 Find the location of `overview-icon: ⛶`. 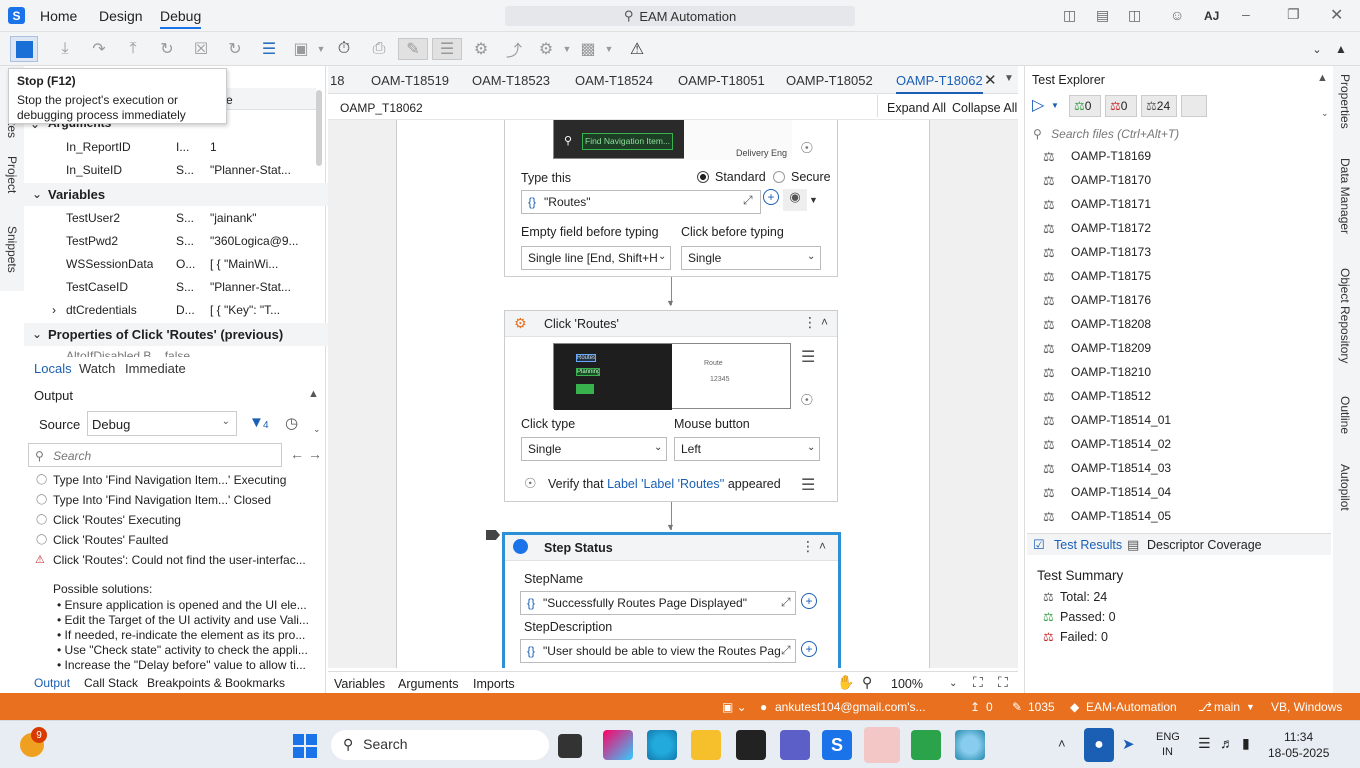

overview-icon: ⛶ is located at coordinates (1003, 682).